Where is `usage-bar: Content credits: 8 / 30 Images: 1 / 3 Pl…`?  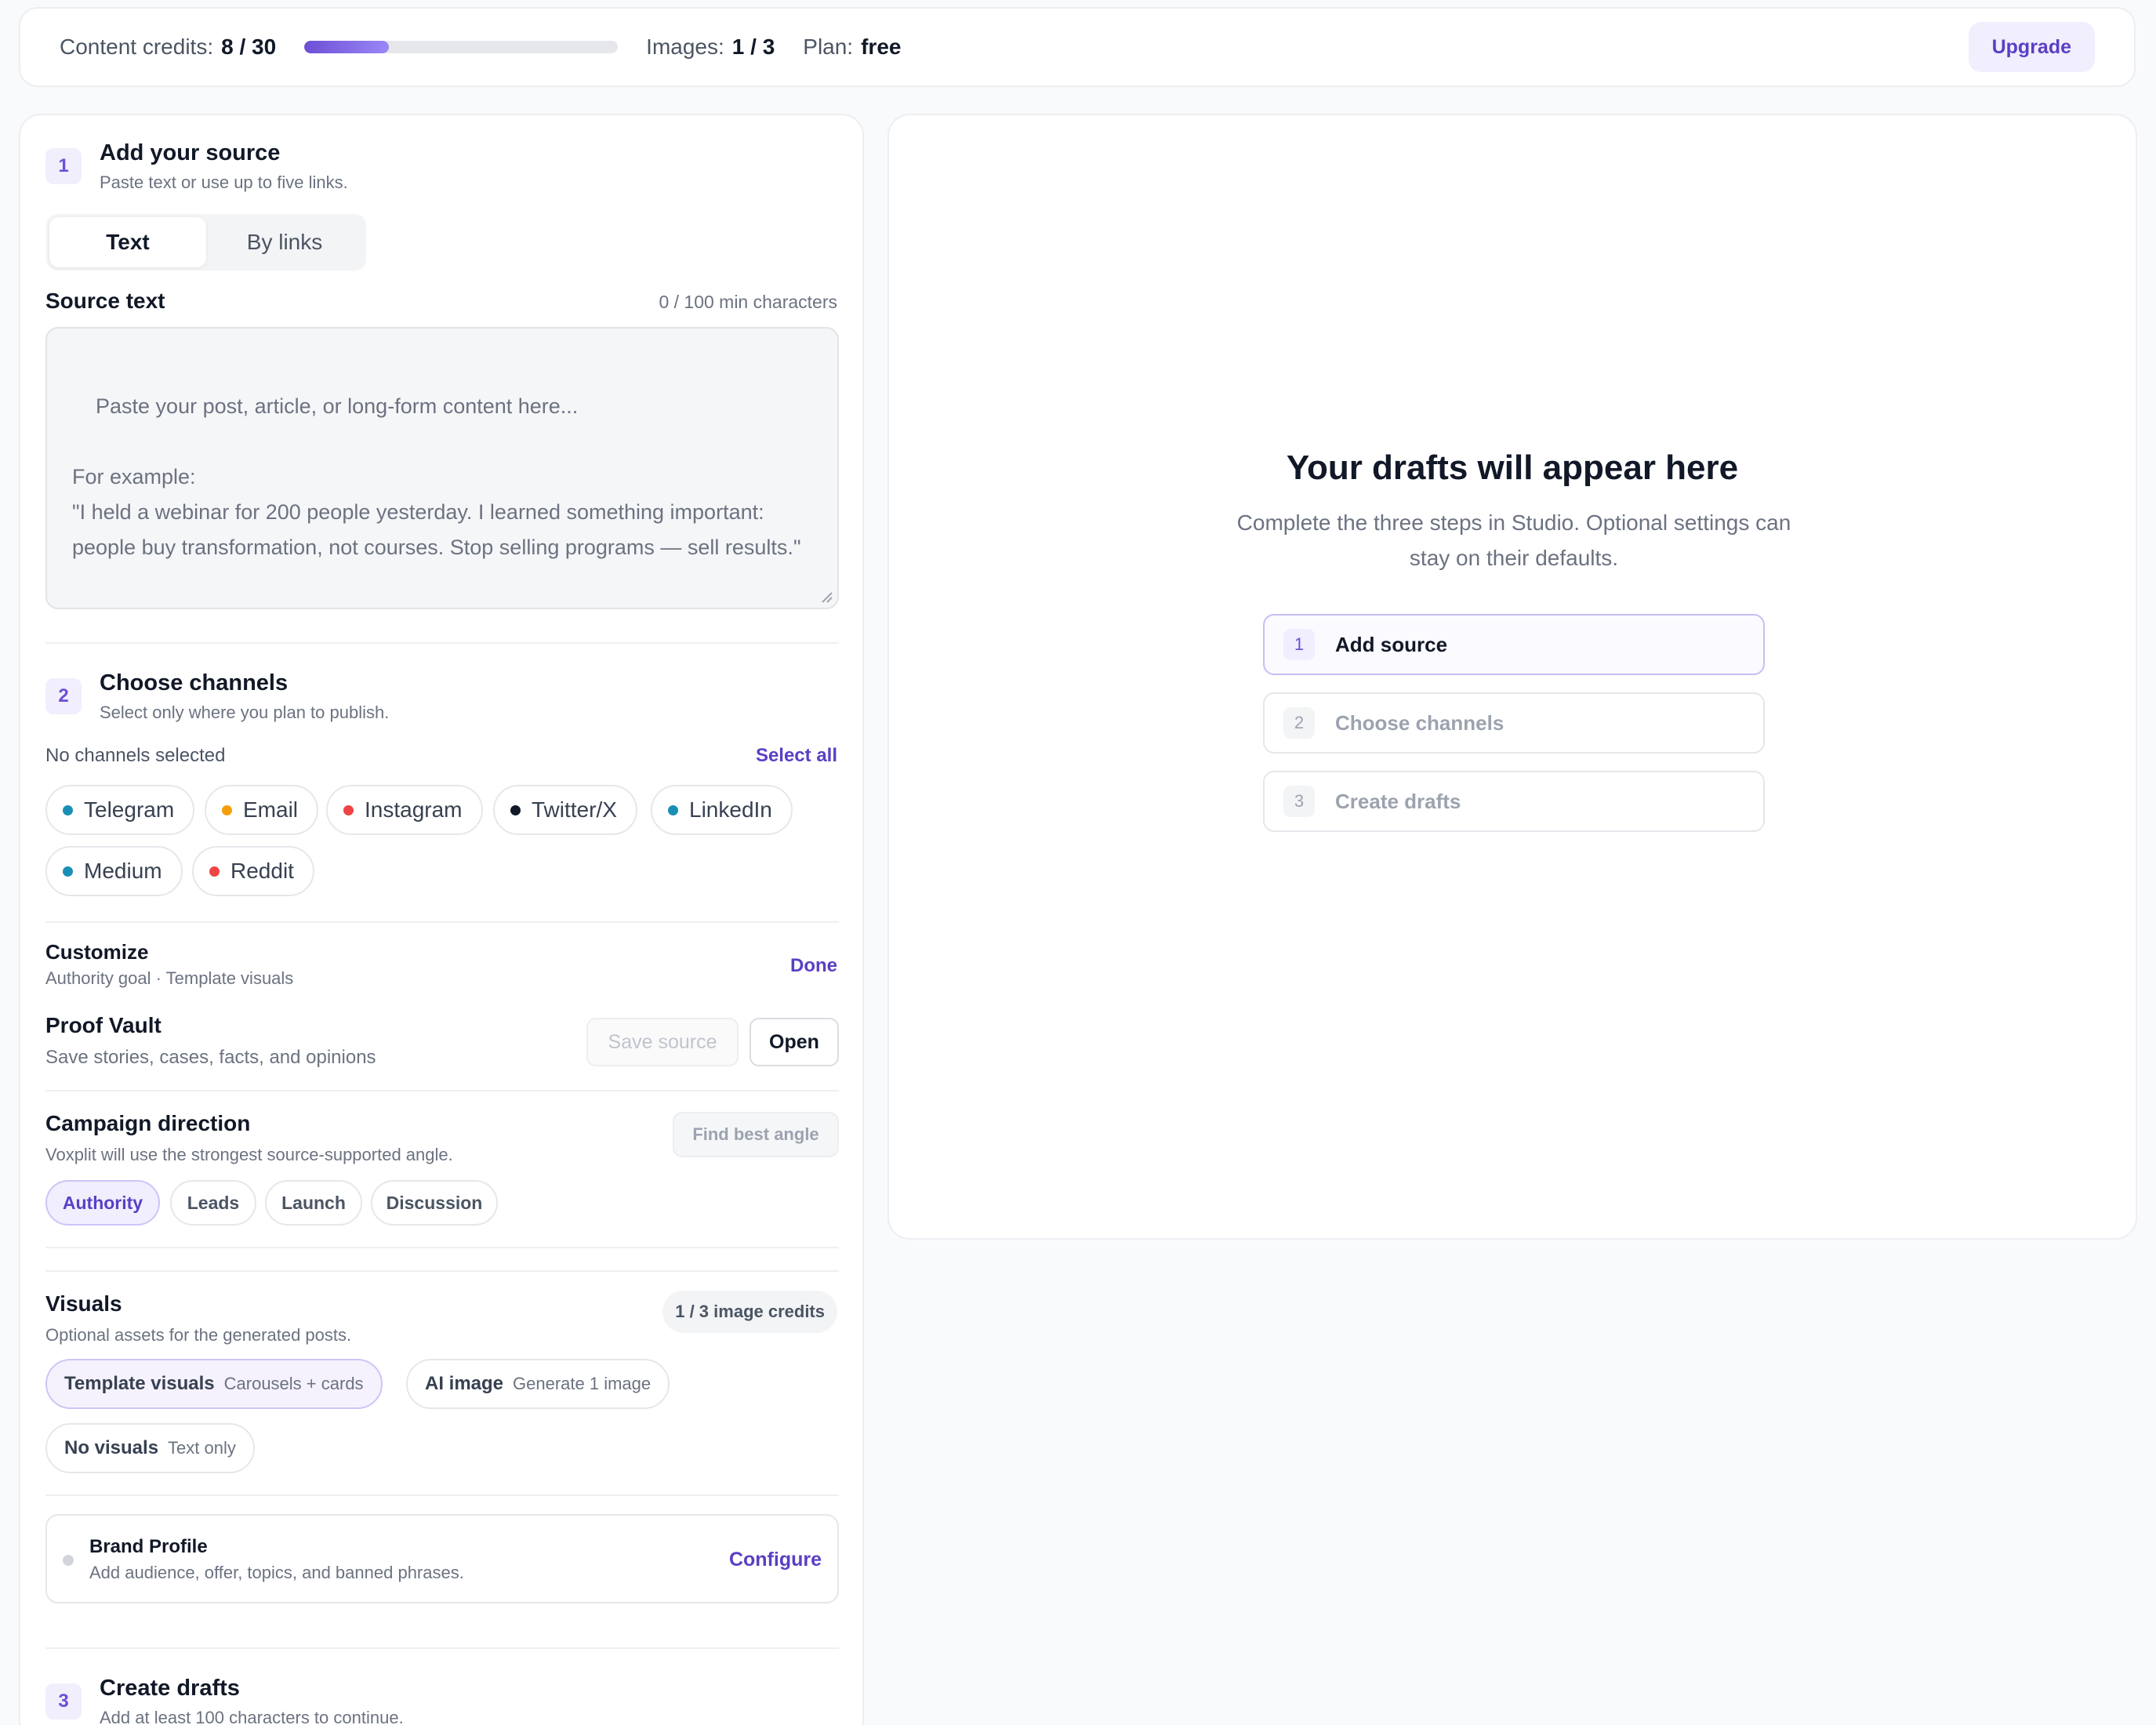
usage-bar: Content credits: 8 / 30 Images: 1 / 3 Pl… is located at coordinates (1077, 47).